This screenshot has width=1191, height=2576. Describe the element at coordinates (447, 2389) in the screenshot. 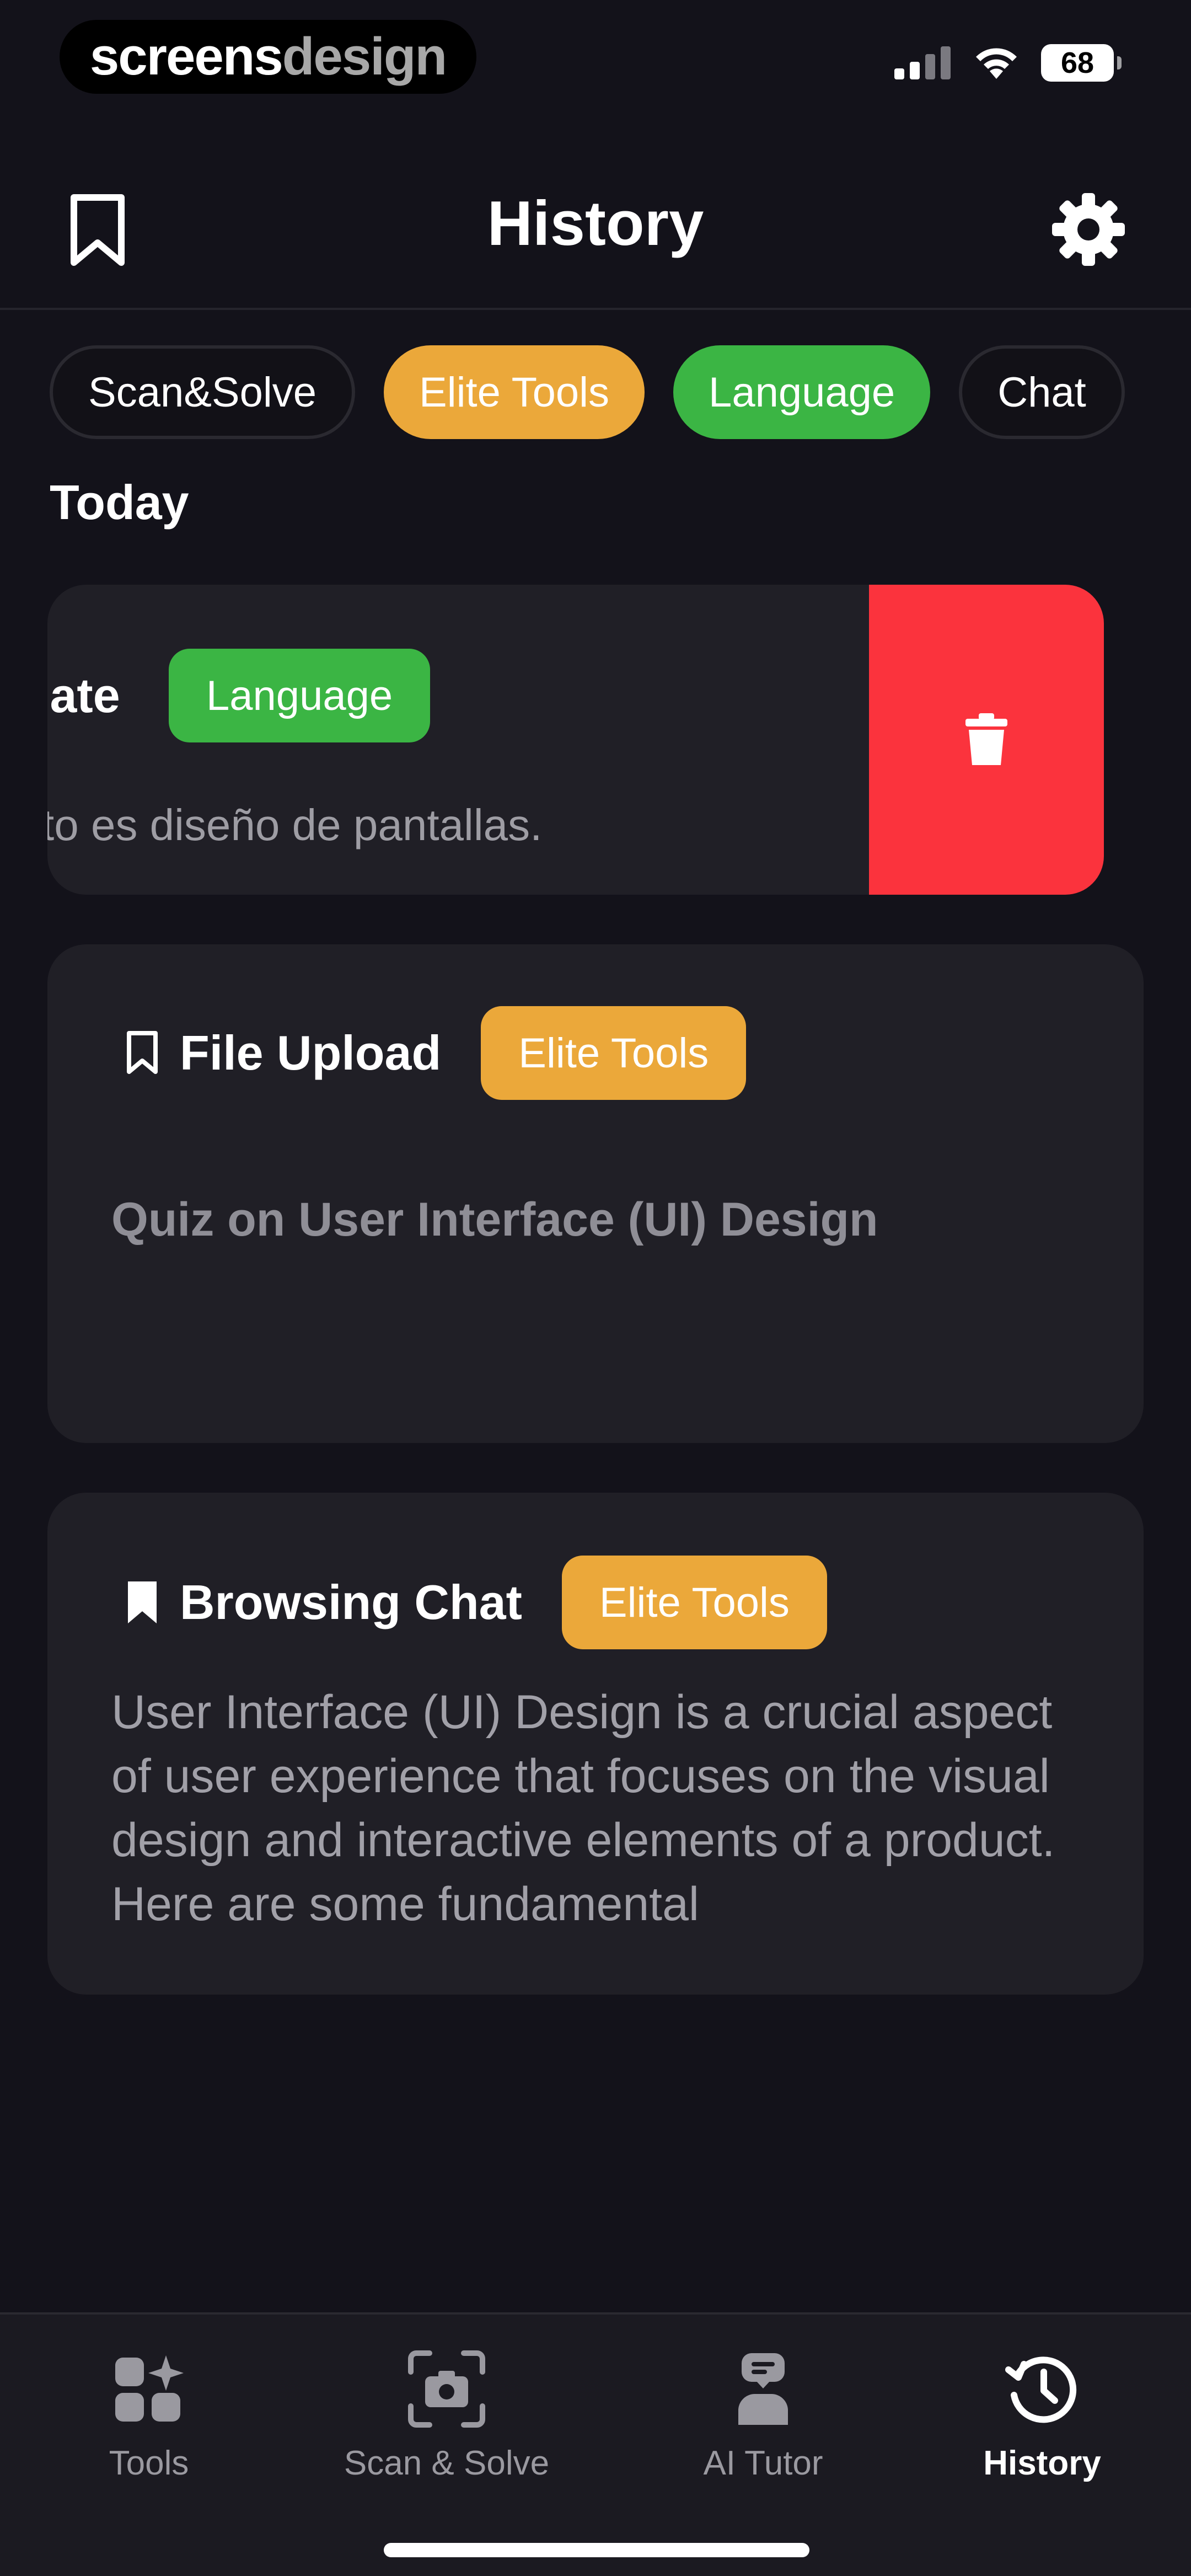

I see `camera-icon` at that location.